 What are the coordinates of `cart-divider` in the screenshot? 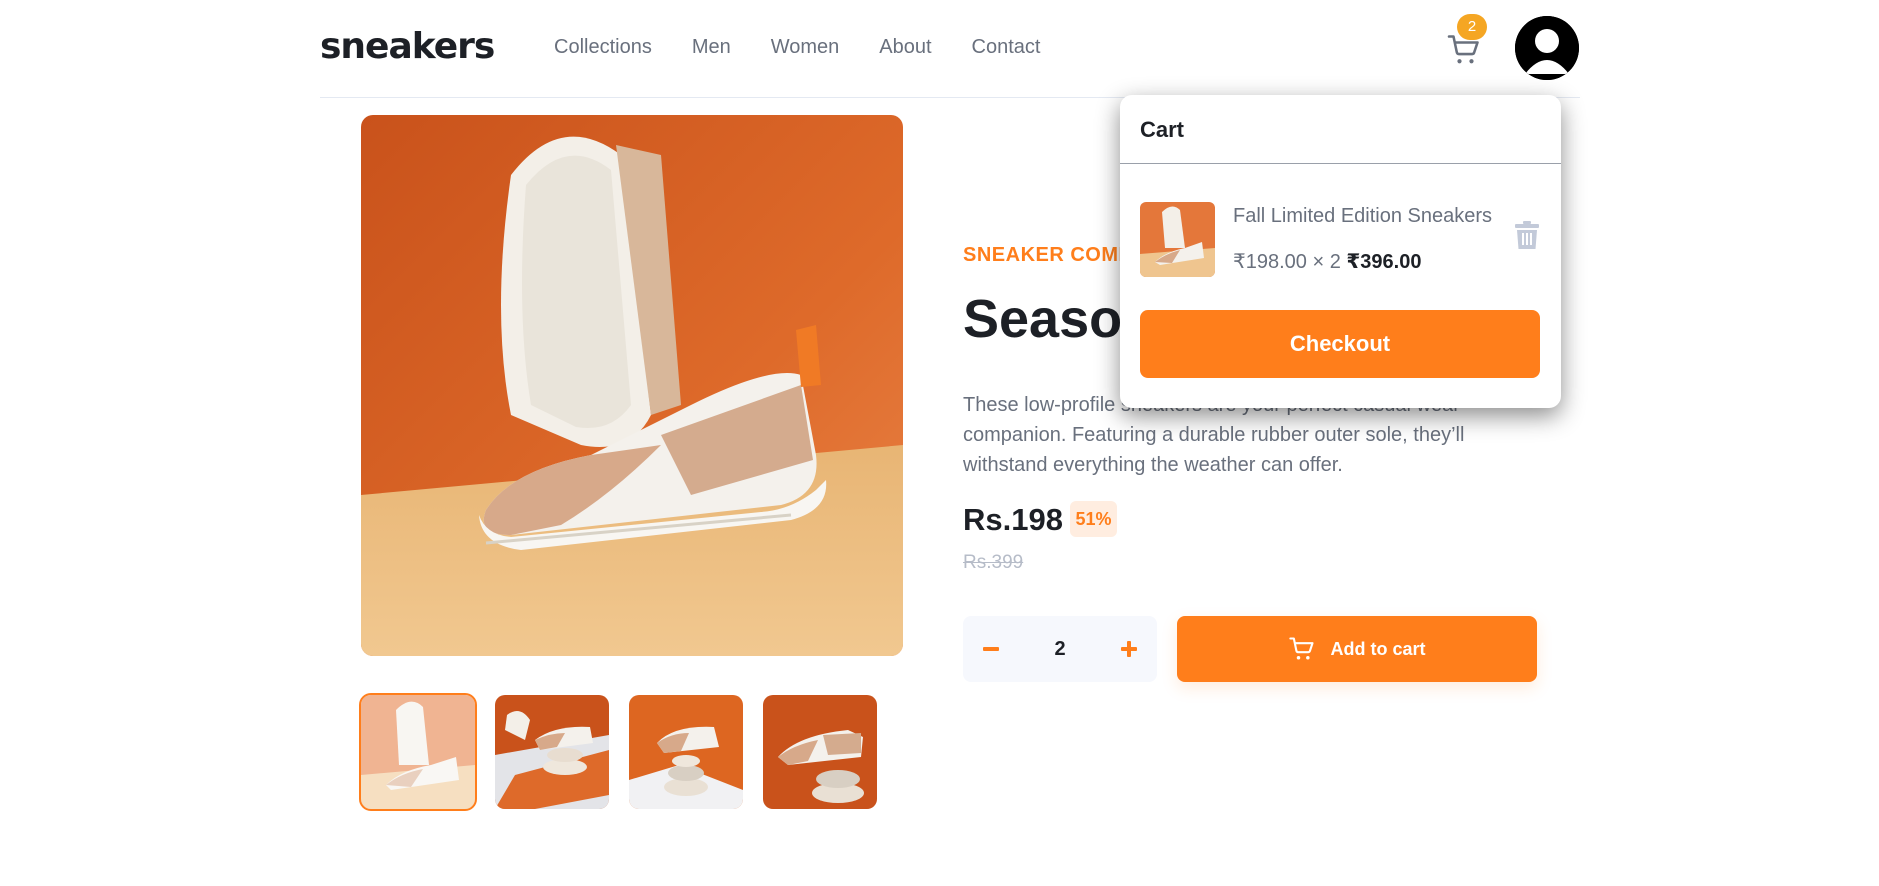 It's located at (1340, 163).